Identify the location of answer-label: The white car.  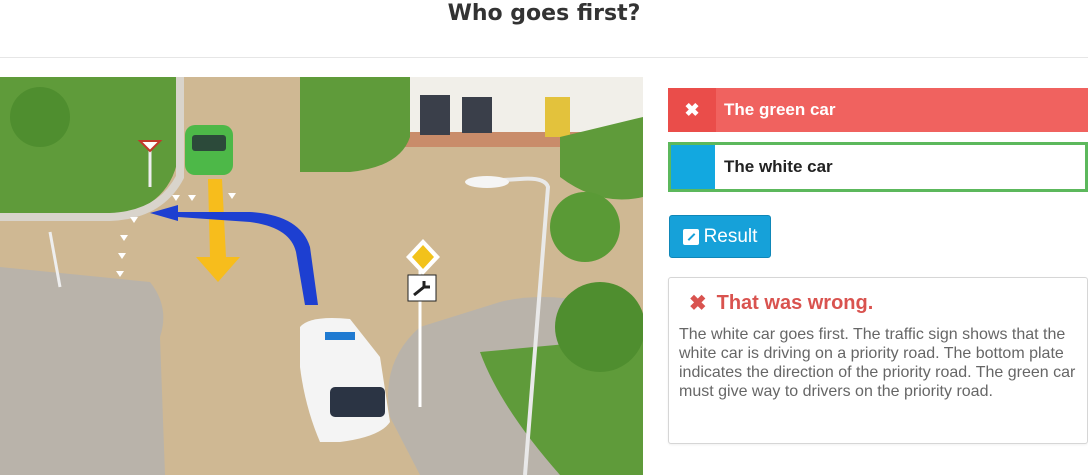
(778, 166).